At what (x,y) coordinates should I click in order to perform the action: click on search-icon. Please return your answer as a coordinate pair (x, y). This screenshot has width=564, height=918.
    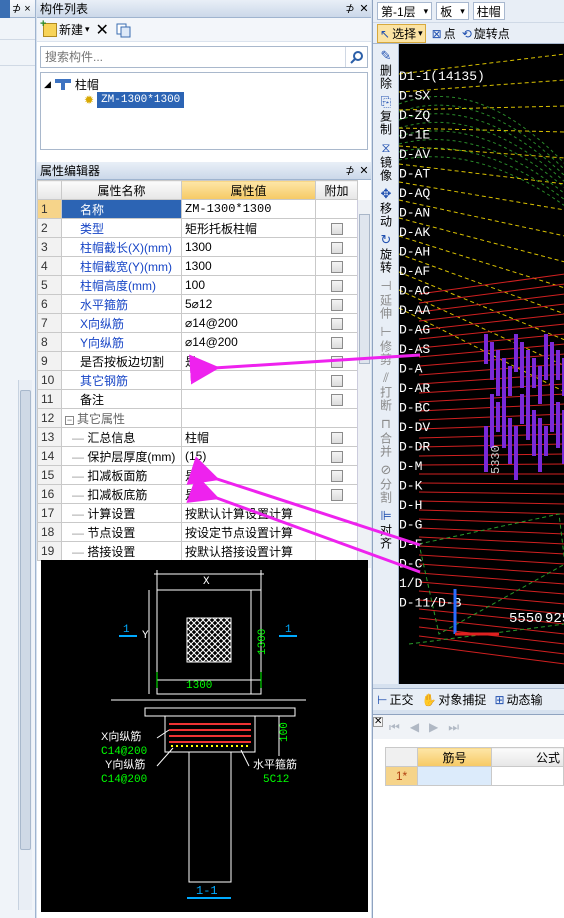
    Looking at the image, I should click on (356, 57).